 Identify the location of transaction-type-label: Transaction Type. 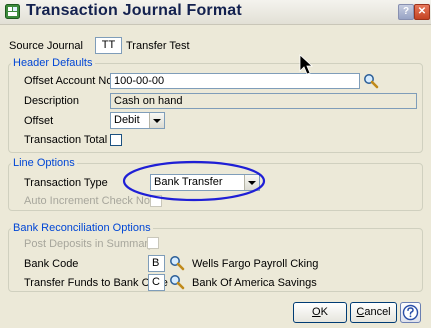
(66, 183).